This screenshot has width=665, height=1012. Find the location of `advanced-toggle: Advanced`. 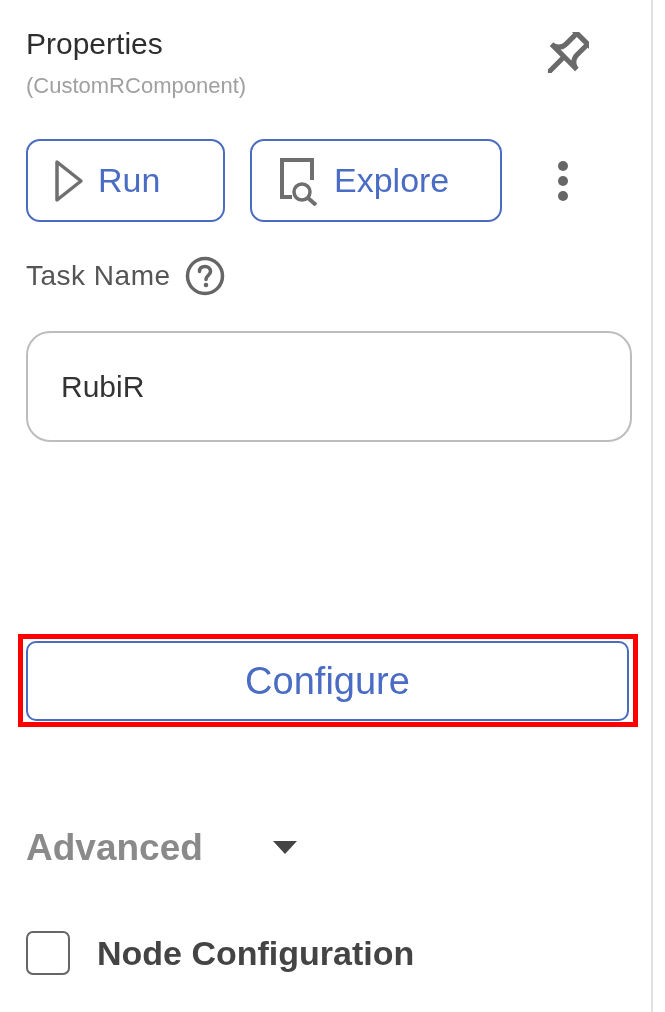

advanced-toggle: Advanced is located at coordinates (161, 848).